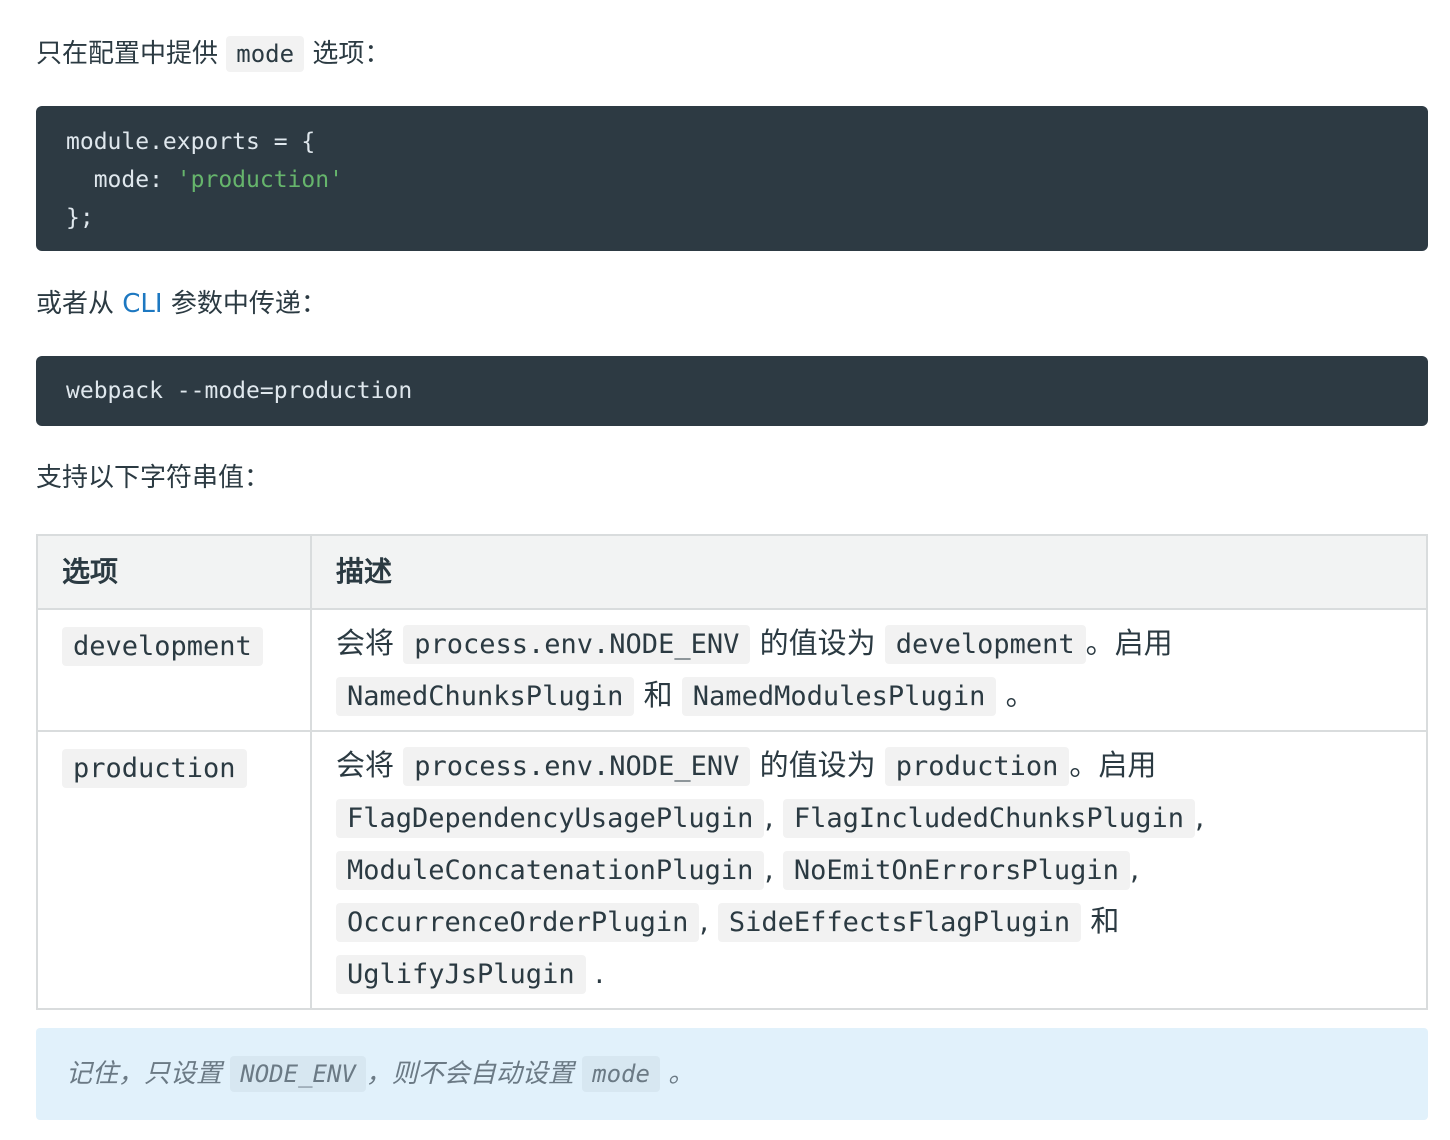  I want to click on node-env-code: NODE_ENV, so click(298, 1074).